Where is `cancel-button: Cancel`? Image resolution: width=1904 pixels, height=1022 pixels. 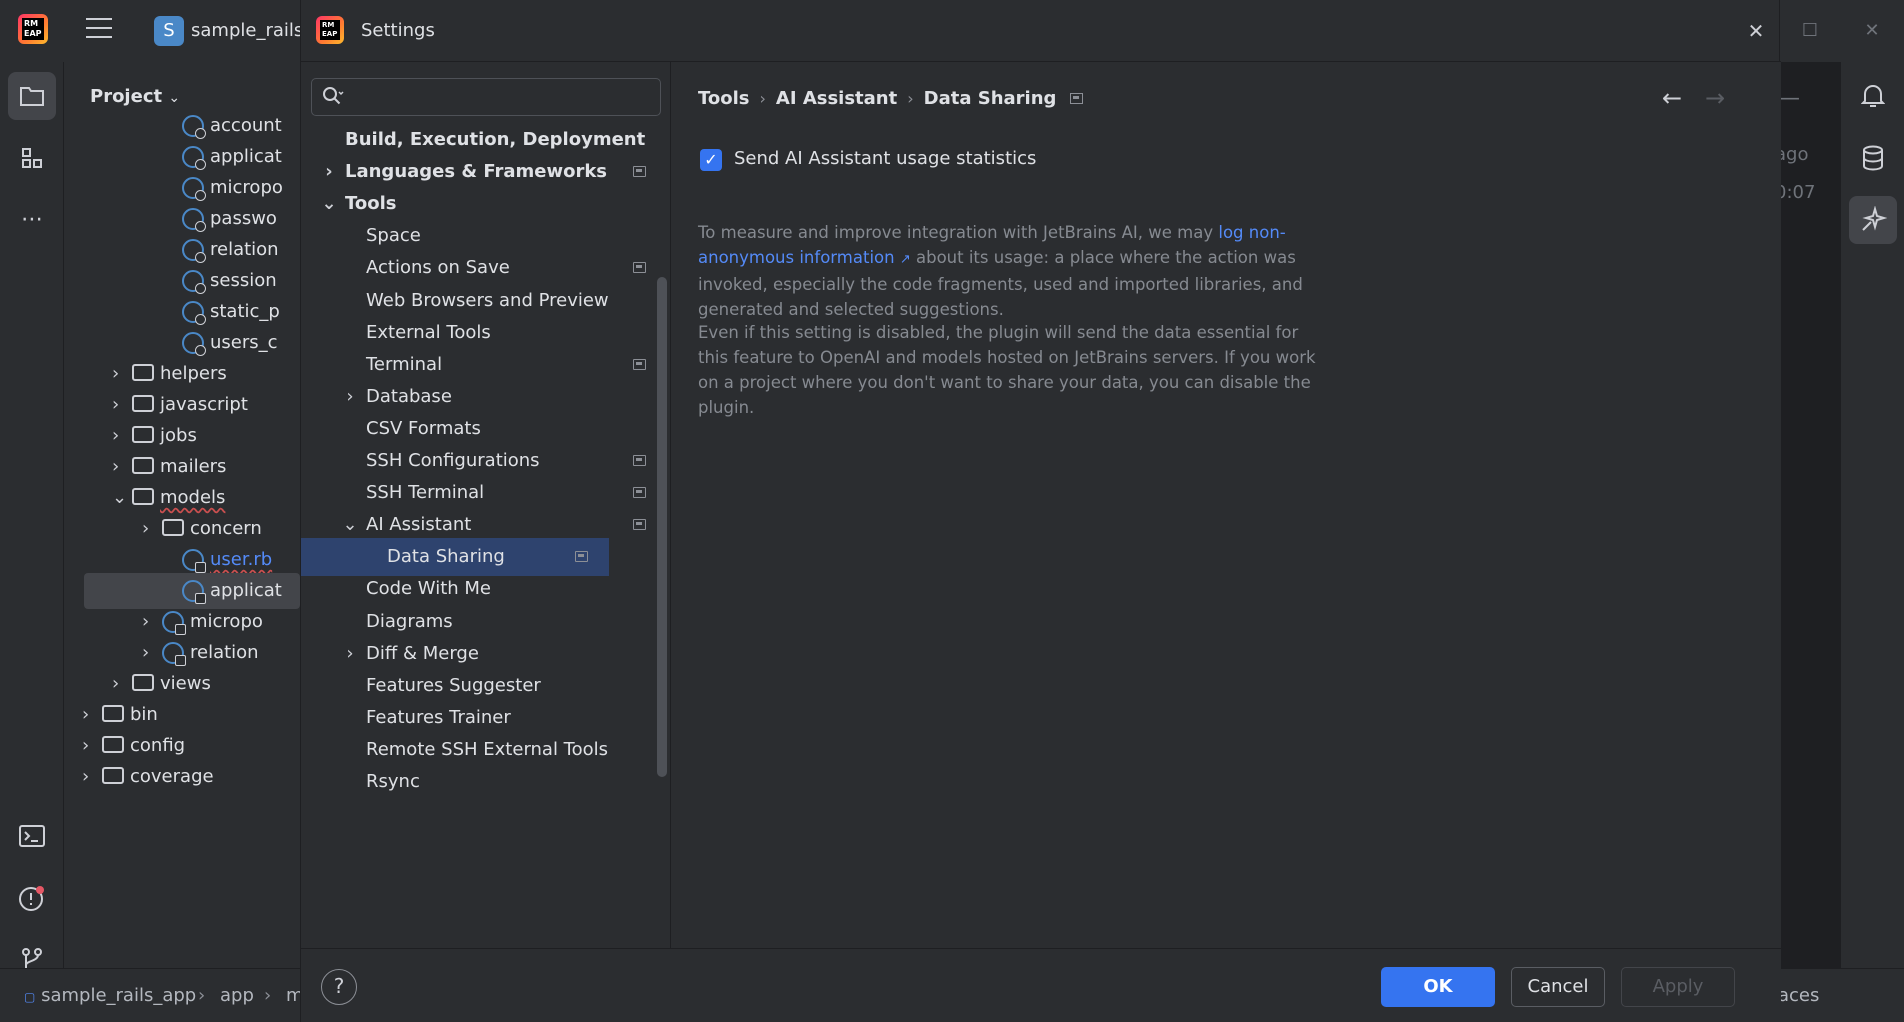
cancel-button: Cancel is located at coordinates (1558, 987).